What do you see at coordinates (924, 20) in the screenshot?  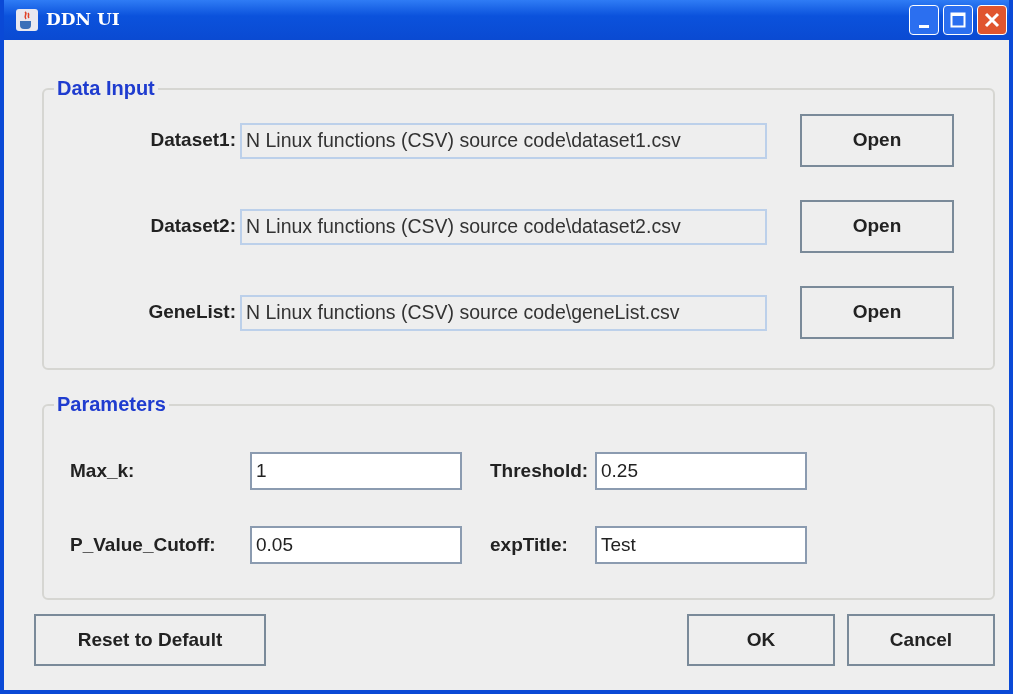 I see `minimize-button` at bounding box center [924, 20].